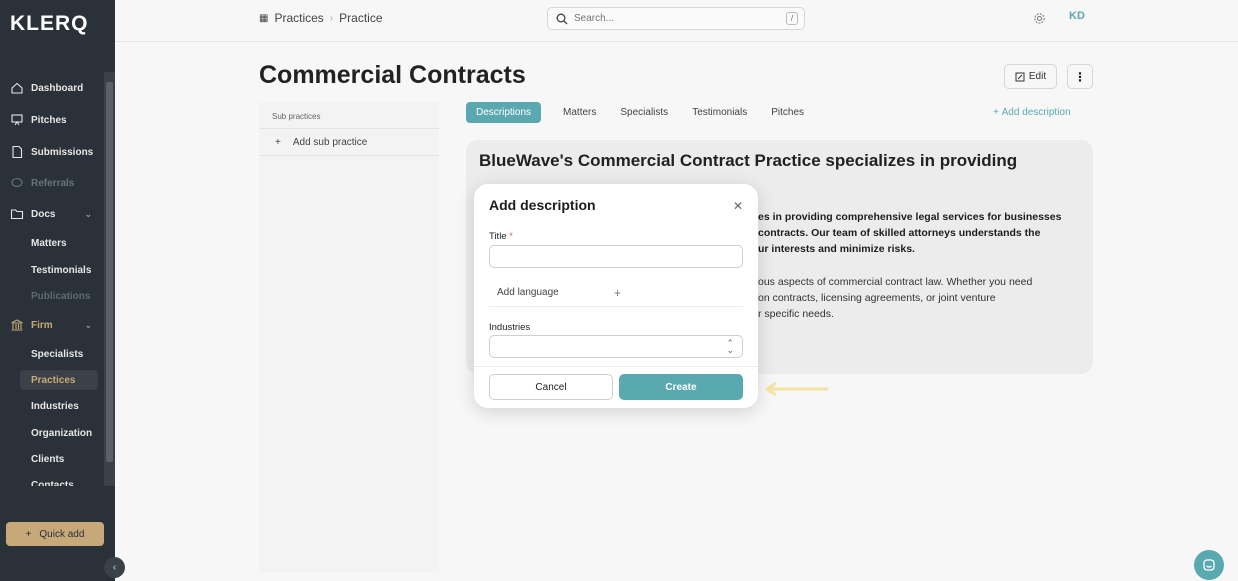 The width and height of the screenshot is (1238, 581). I want to click on sidebar-item-label: Firm, so click(42, 325).